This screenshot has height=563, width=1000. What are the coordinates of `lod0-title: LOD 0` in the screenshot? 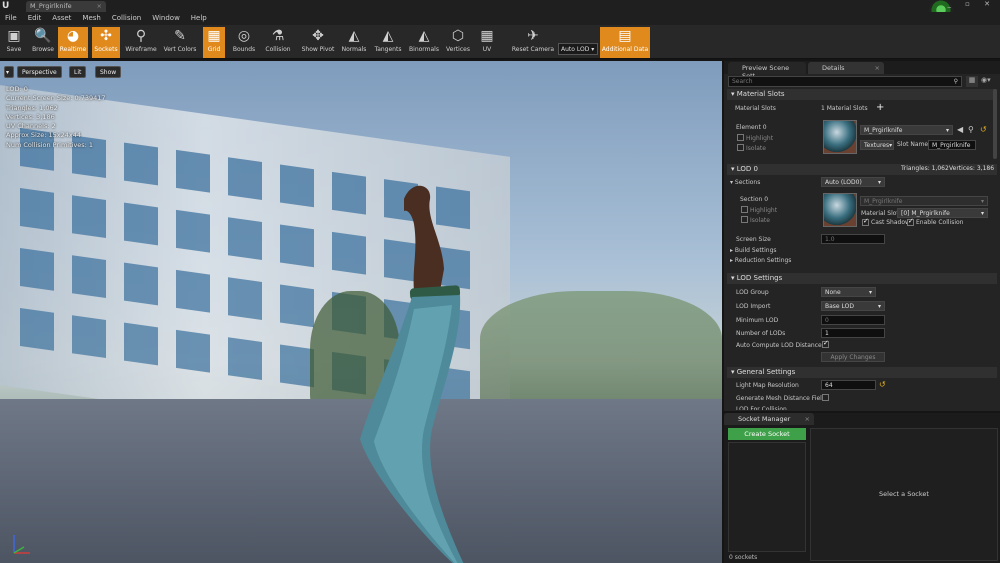 It's located at (747, 169).